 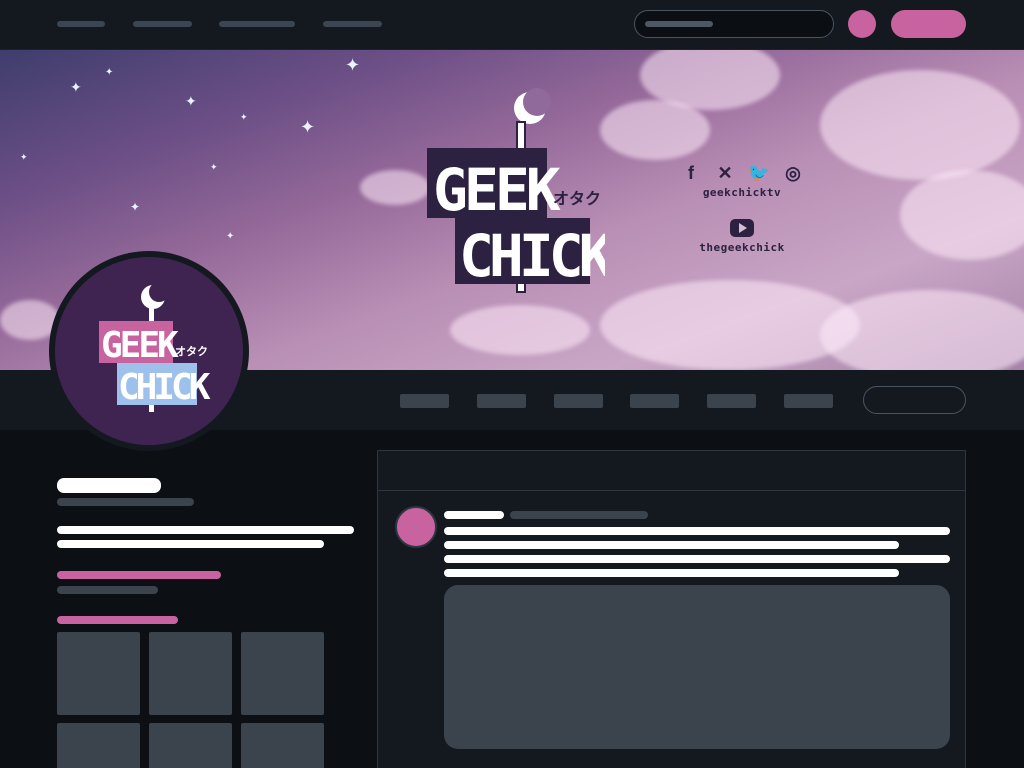 I want to click on social-links: f ✕ 🐦 ◎ geekchicktv thegeekchick, so click(x=742, y=207).